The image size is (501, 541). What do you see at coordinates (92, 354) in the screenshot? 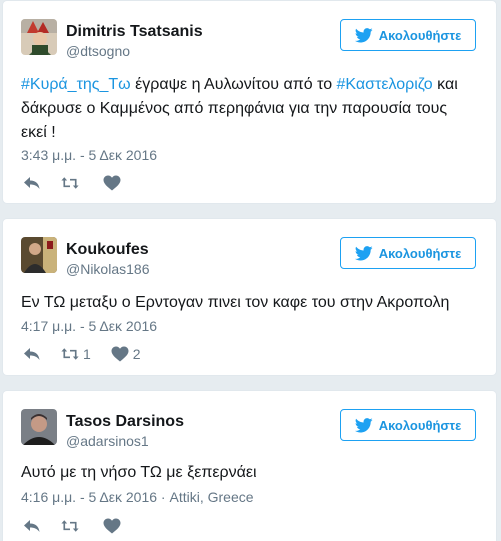
I see `tweet-actions: 1 2` at bounding box center [92, 354].